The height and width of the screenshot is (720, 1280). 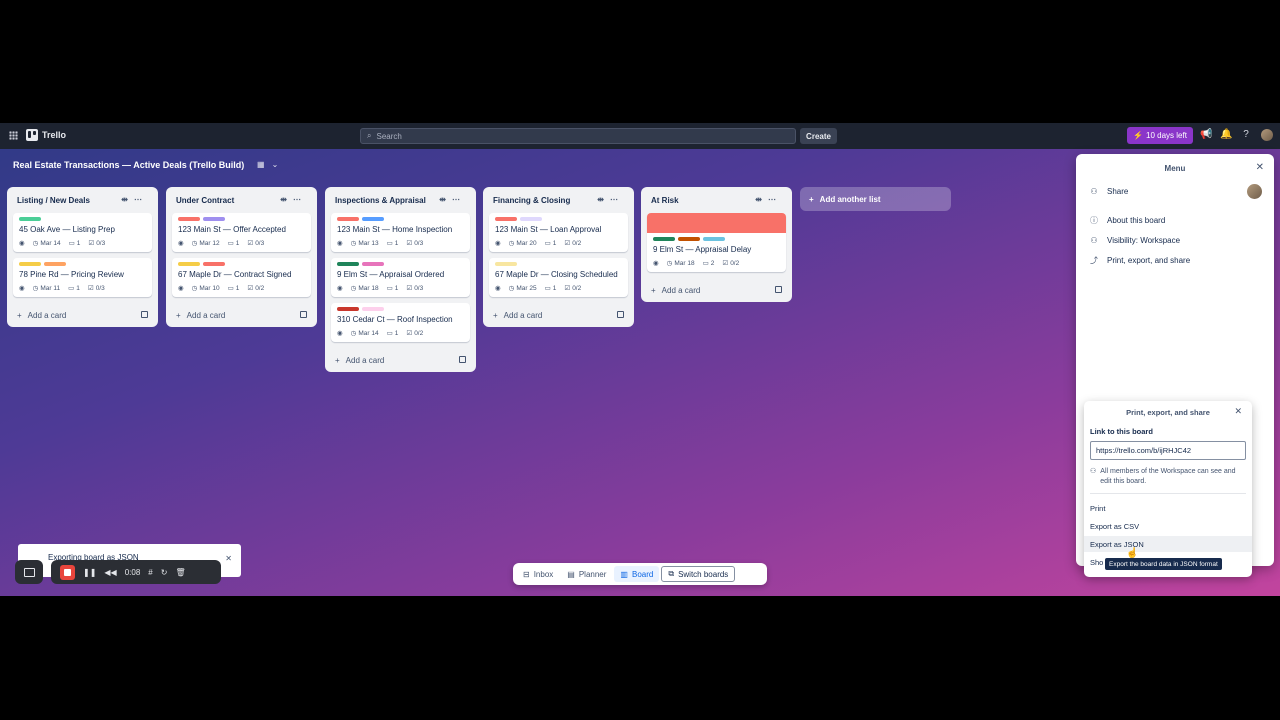 I want to click on due-date-badge: ◷ Mar 13, so click(x=365, y=243).